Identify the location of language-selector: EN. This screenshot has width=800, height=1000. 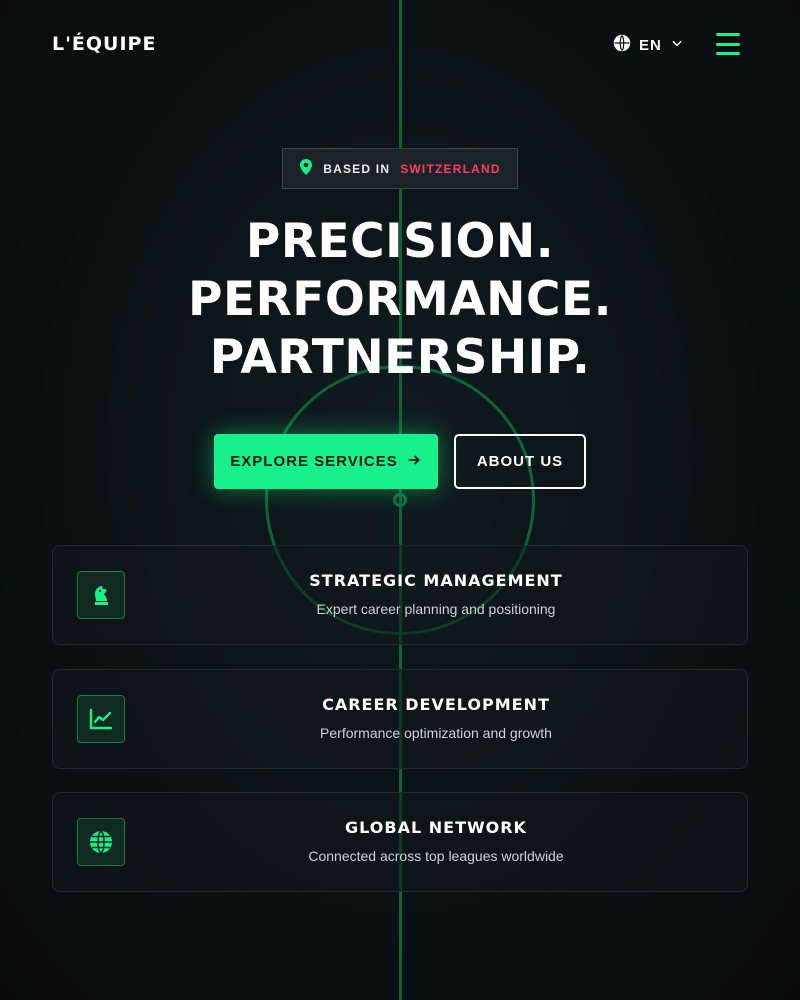
(648, 45).